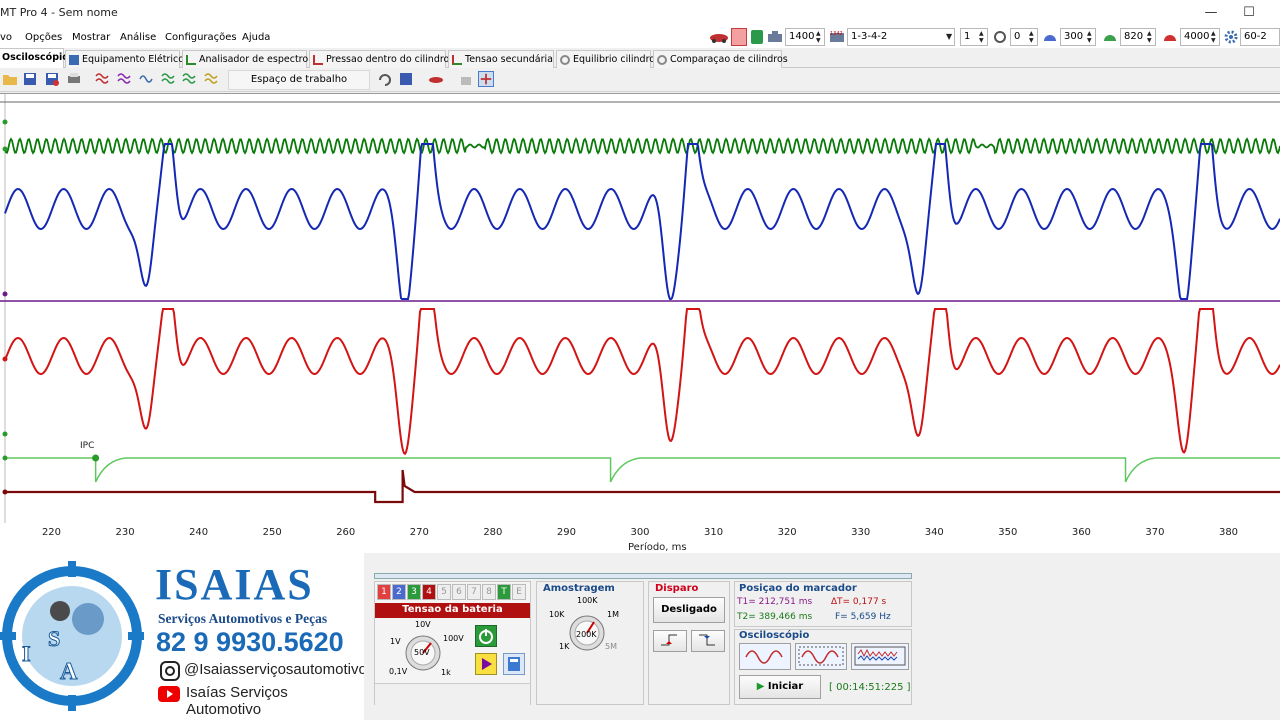 The width and height of the screenshot is (1280, 720). What do you see at coordinates (414, 592) in the screenshot?
I see `channel-tab-3: 3` at bounding box center [414, 592].